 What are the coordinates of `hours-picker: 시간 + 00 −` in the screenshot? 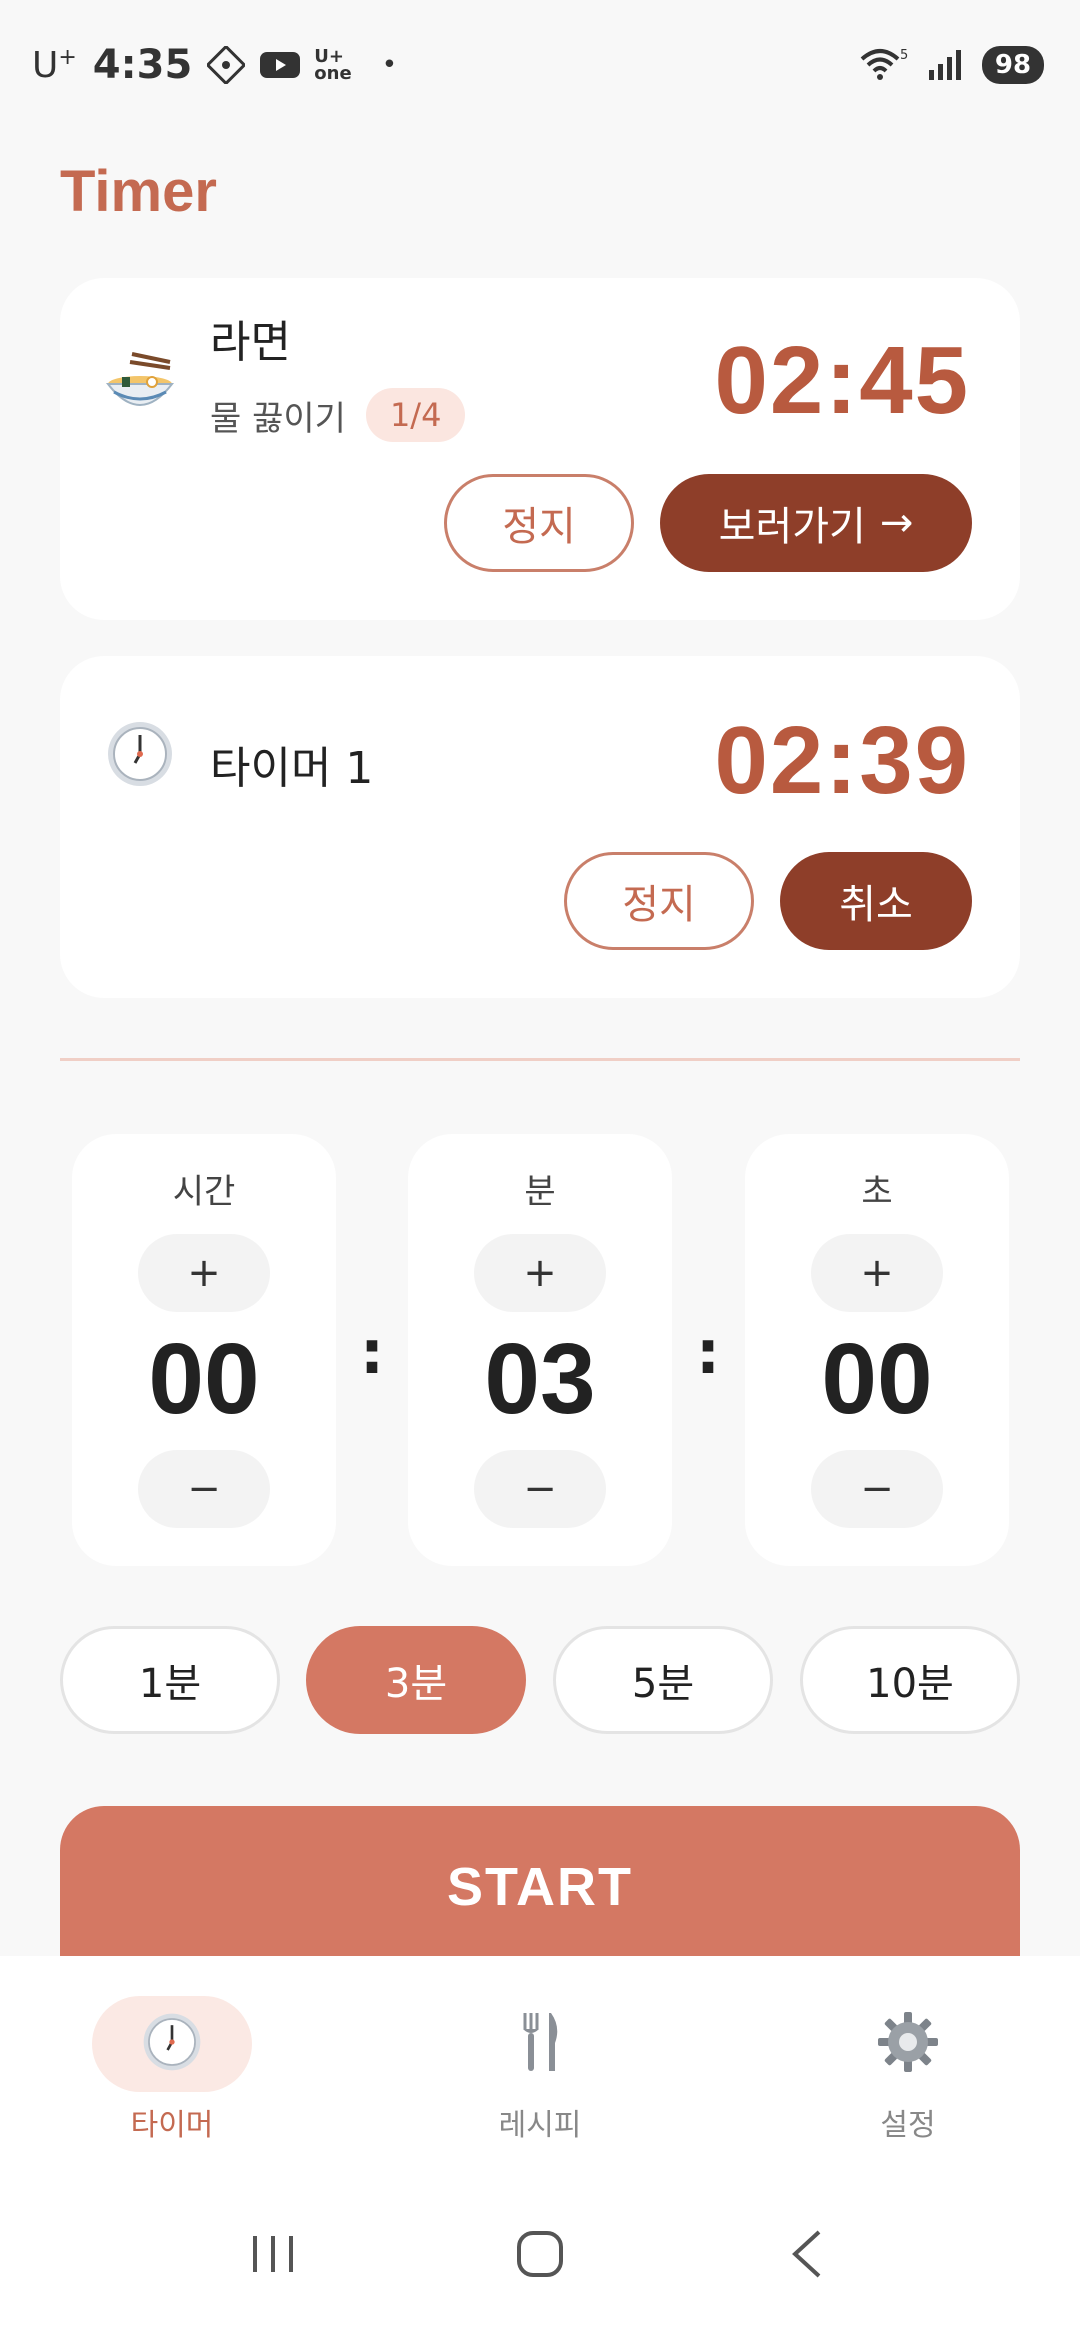 It's located at (204, 1350).